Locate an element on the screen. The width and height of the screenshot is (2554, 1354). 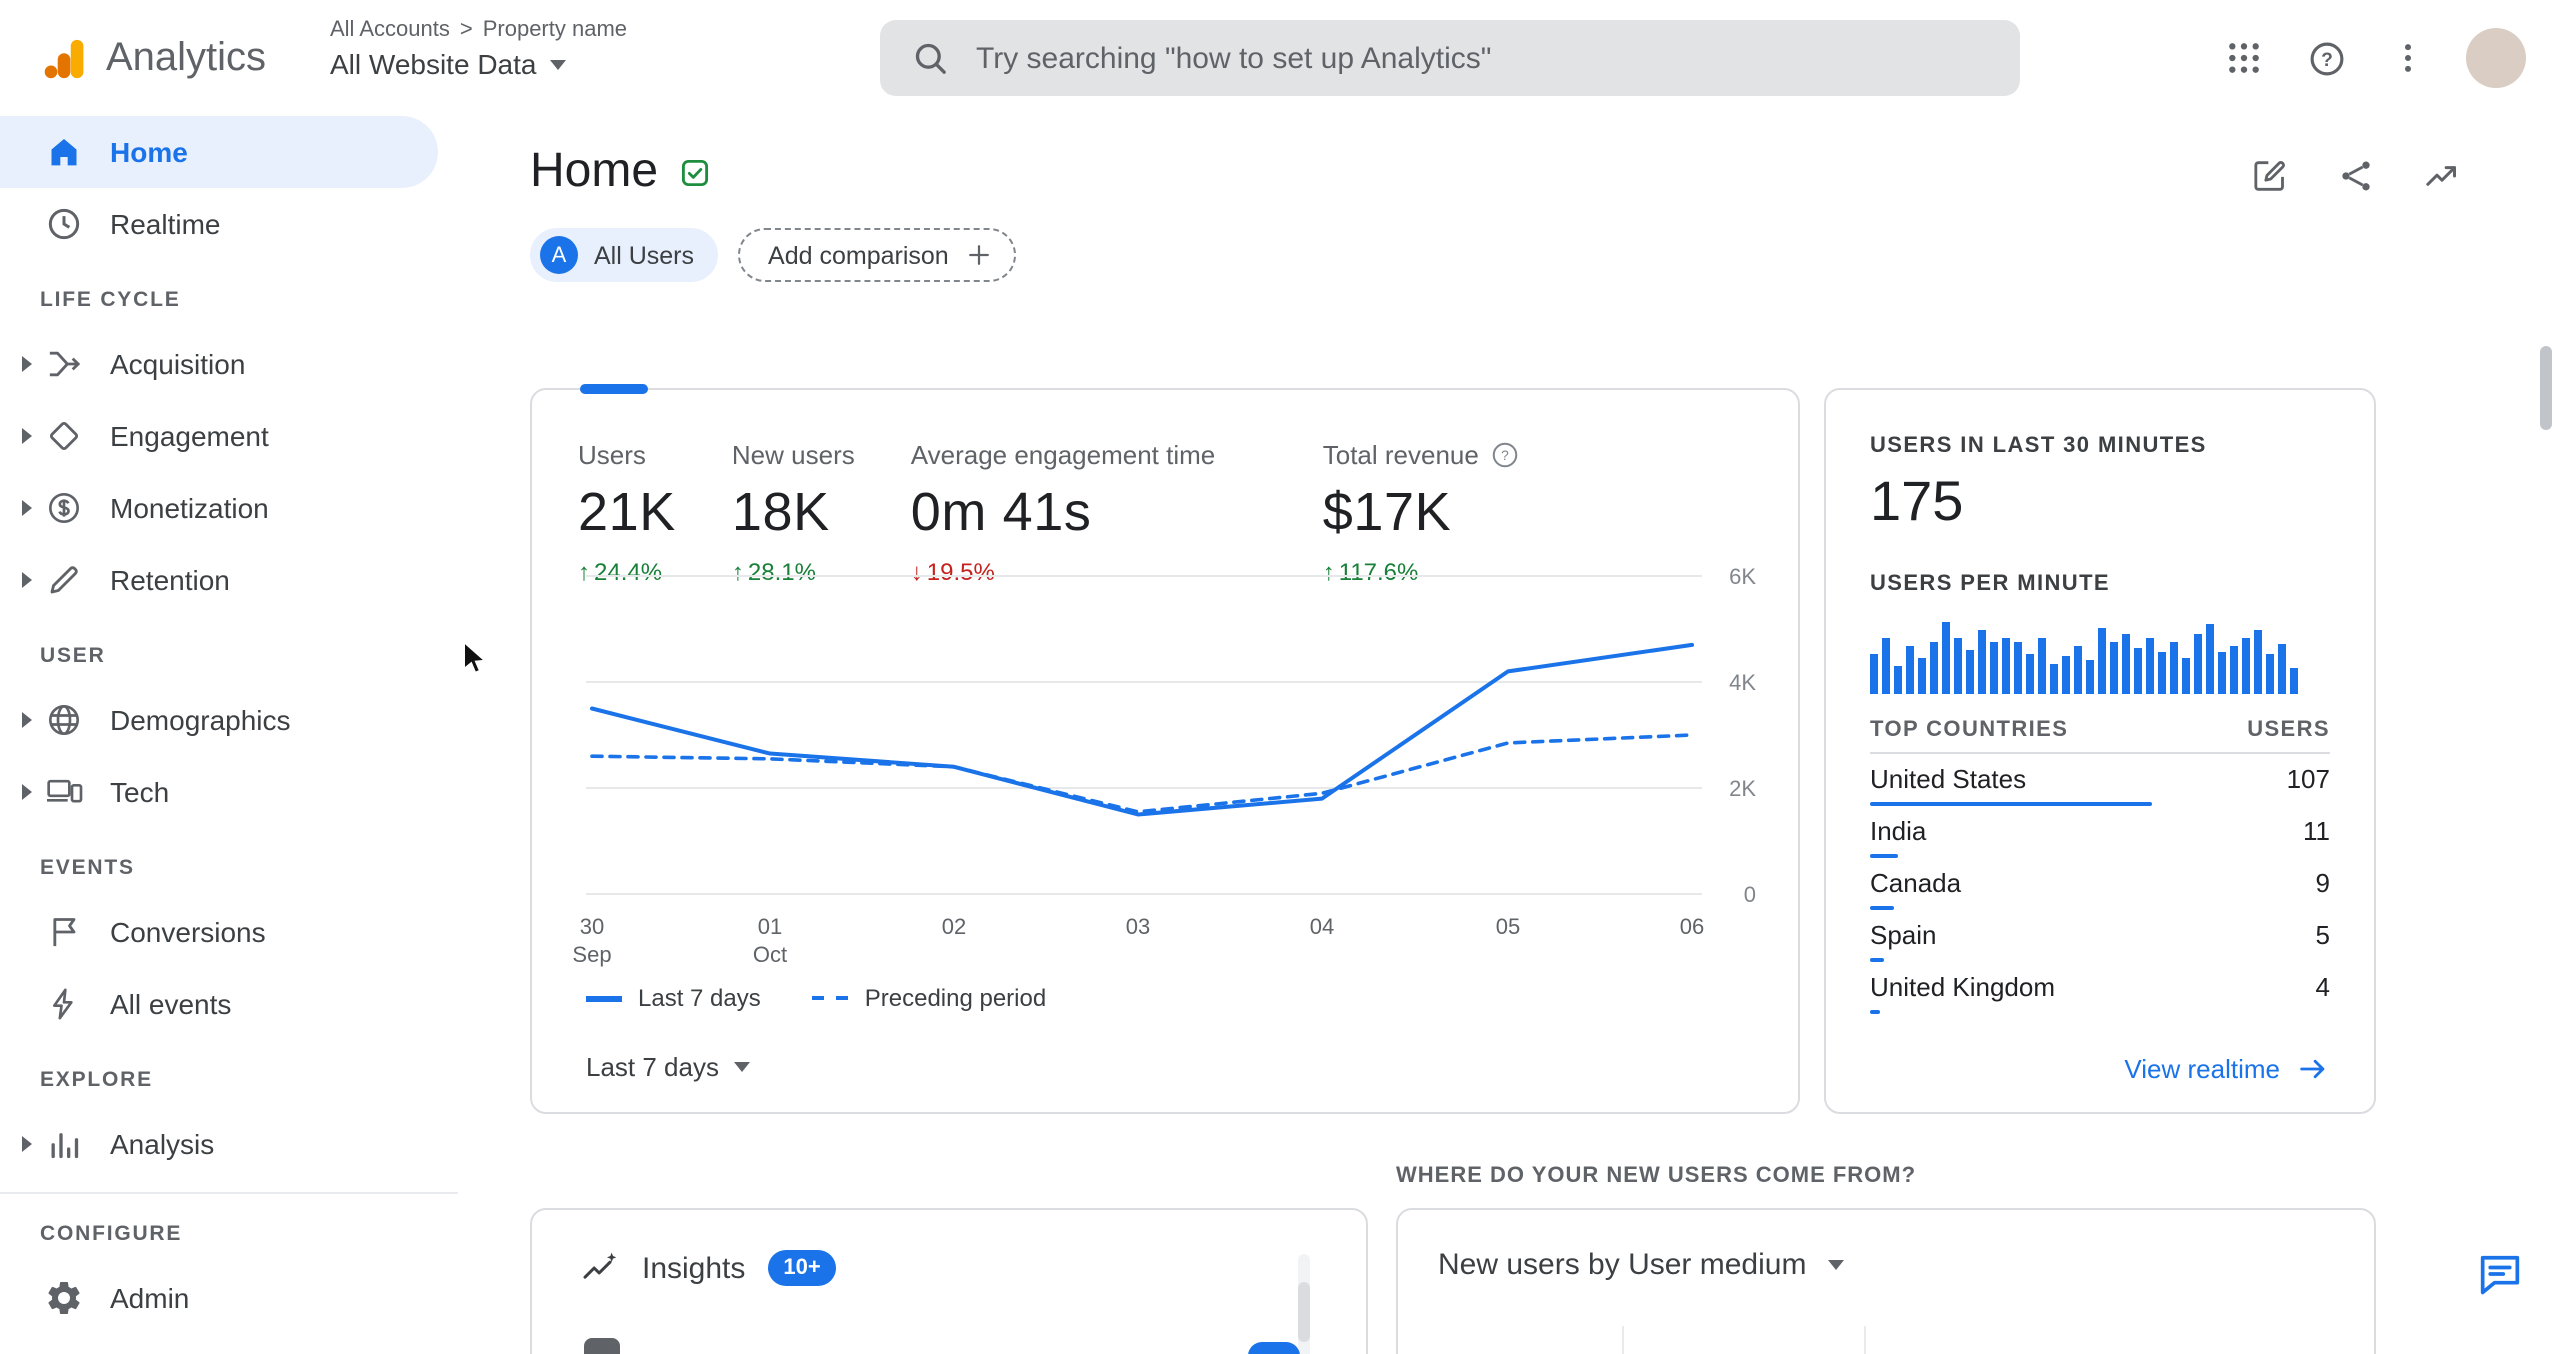
page-scrollbar-thumb is located at coordinates (2546, 388).